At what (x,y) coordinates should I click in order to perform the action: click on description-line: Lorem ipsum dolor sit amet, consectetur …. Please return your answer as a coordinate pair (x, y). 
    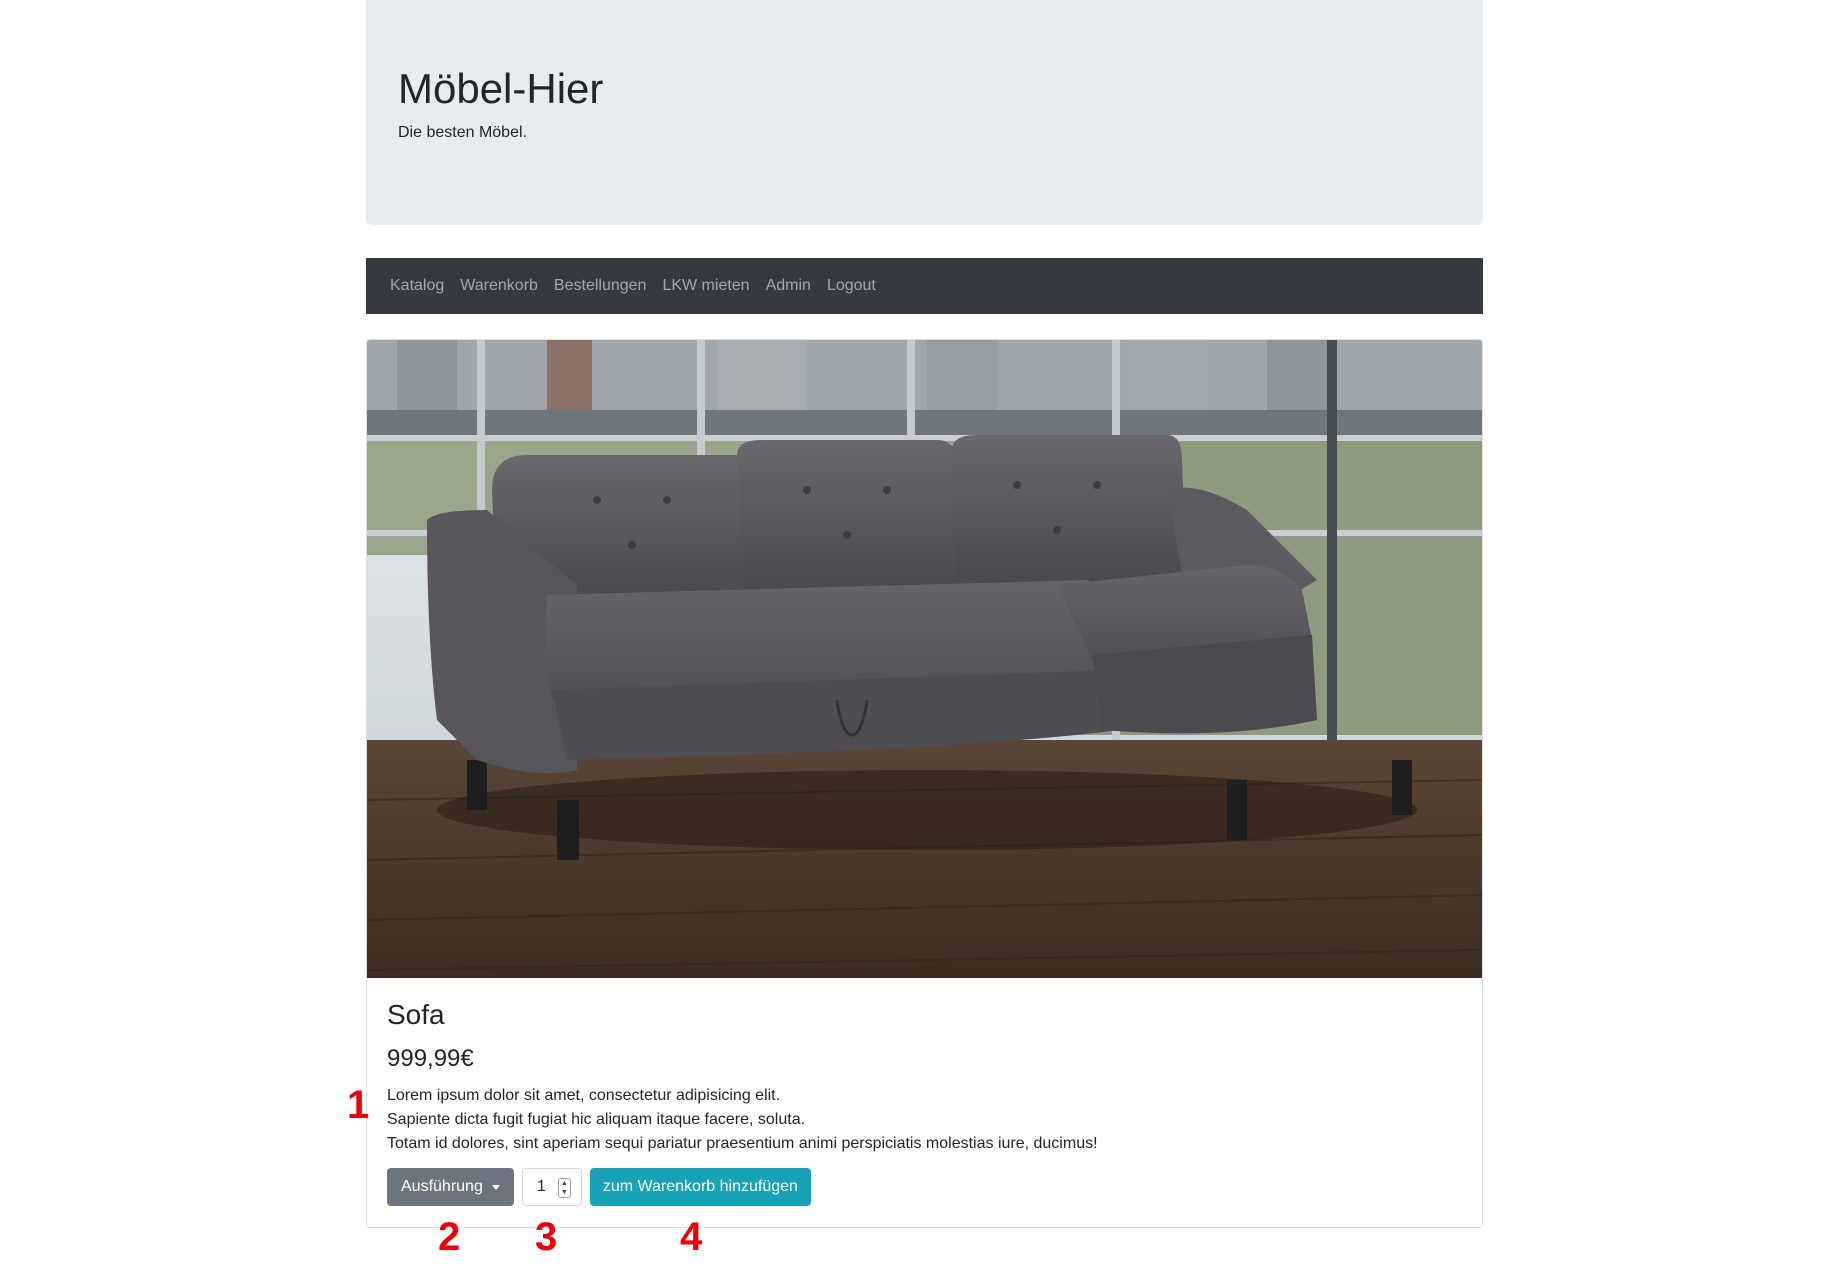
    Looking at the image, I should click on (584, 1095).